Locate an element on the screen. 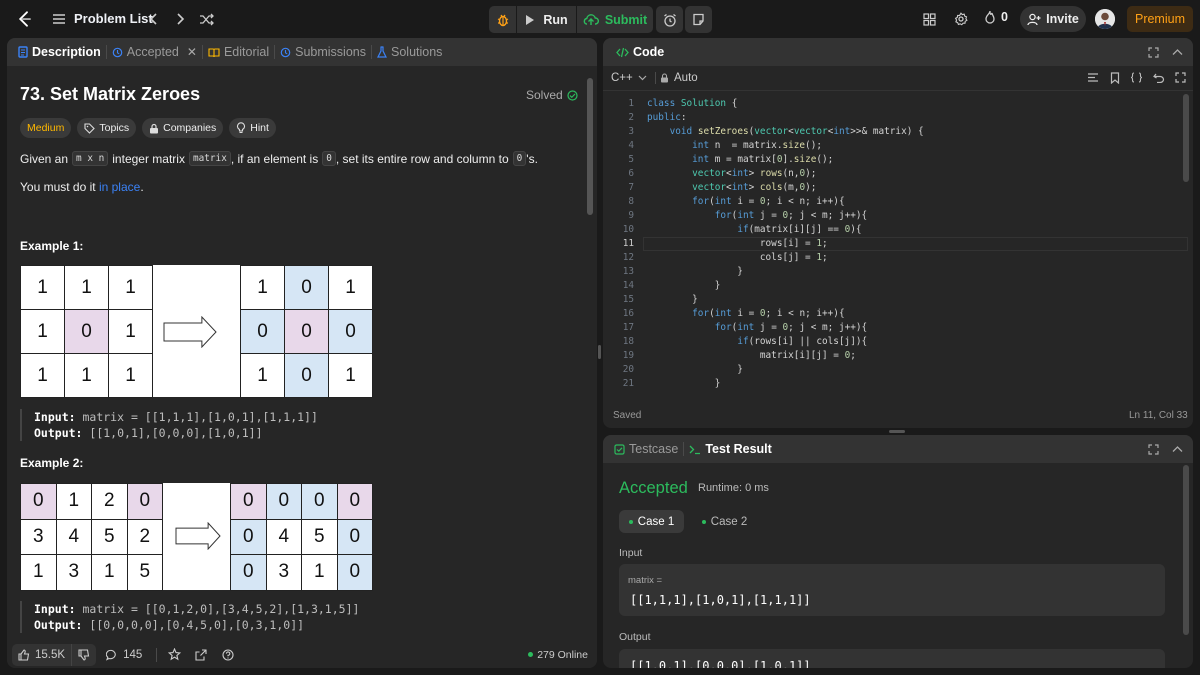 Image resolution: width=1200 pixels, height=675 pixels. example-1-heading: Example 1: is located at coordinates (52, 246).